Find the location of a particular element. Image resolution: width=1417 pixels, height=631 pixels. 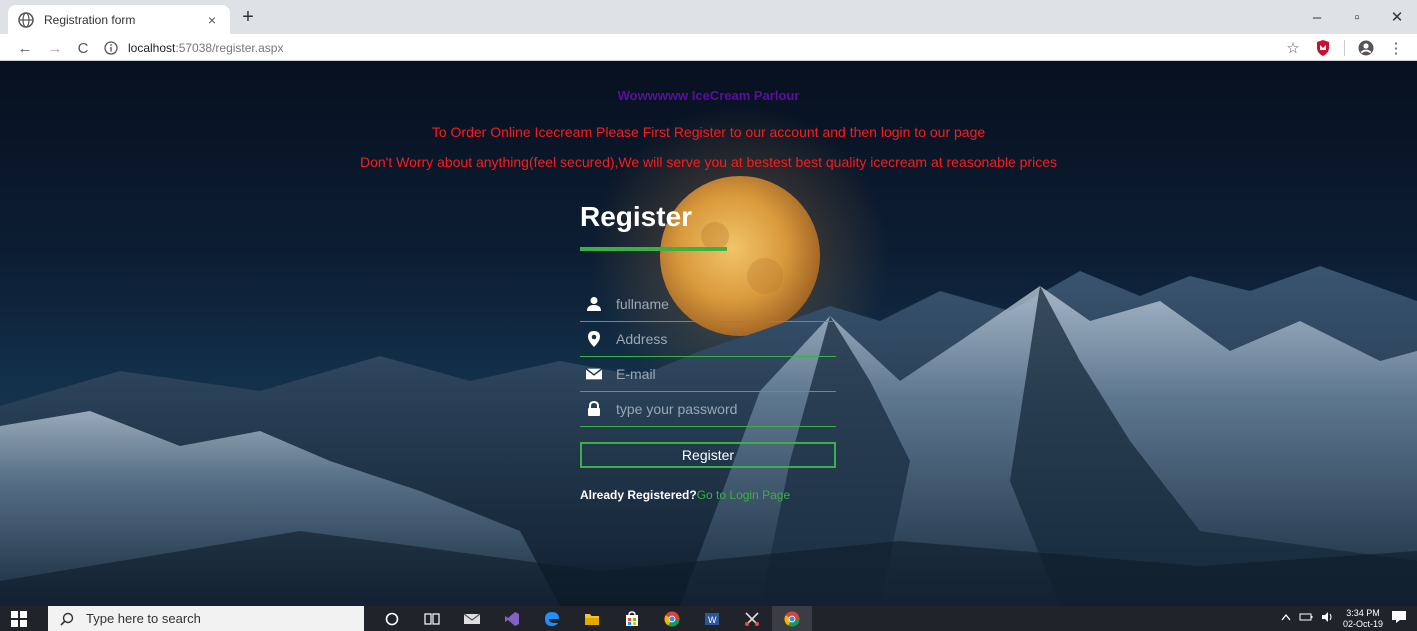

tab-title: Registration form is located at coordinates (90, 19).